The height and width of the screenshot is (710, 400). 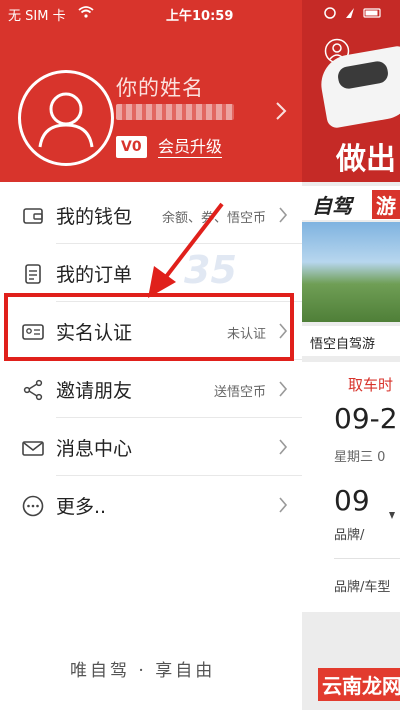 What do you see at coordinates (239, 392) in the screenshot?
I see `menu-extra: 送悟空币` at bounding box center [239, 392].